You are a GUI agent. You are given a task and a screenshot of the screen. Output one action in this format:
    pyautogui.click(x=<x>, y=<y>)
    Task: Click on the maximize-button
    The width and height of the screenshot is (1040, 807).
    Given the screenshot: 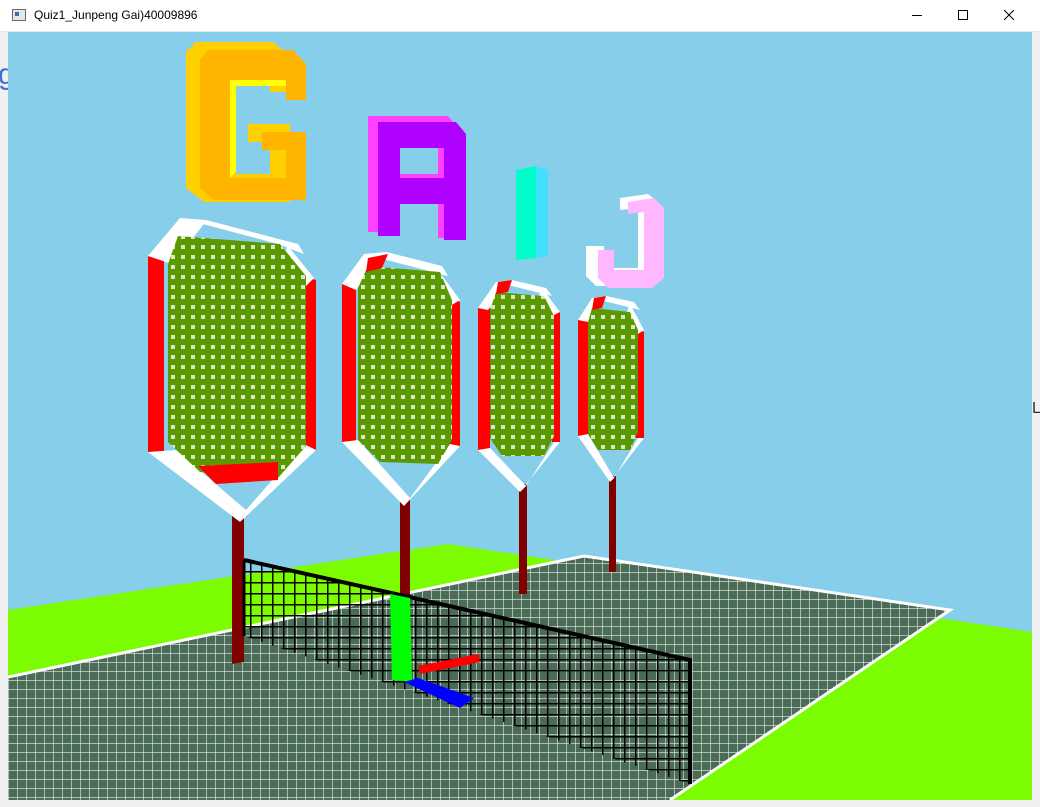 What is the action you would take?
    pyautogui.click(x=963, y=15)
    